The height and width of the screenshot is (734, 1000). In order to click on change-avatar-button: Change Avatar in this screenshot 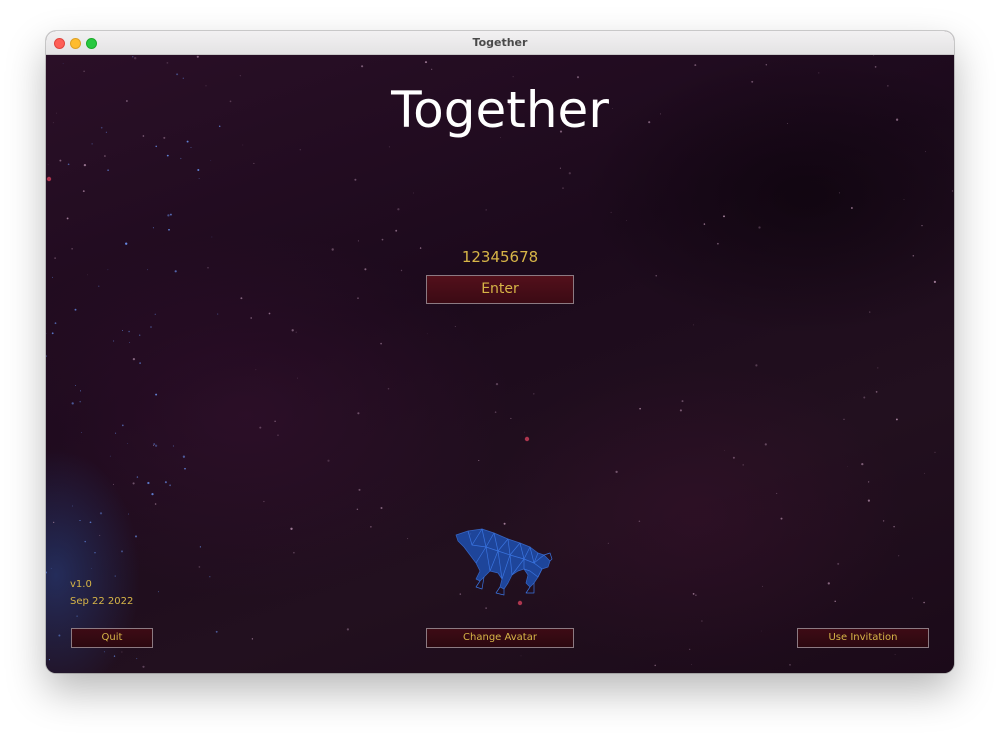, I will do `click(500, 638)`.